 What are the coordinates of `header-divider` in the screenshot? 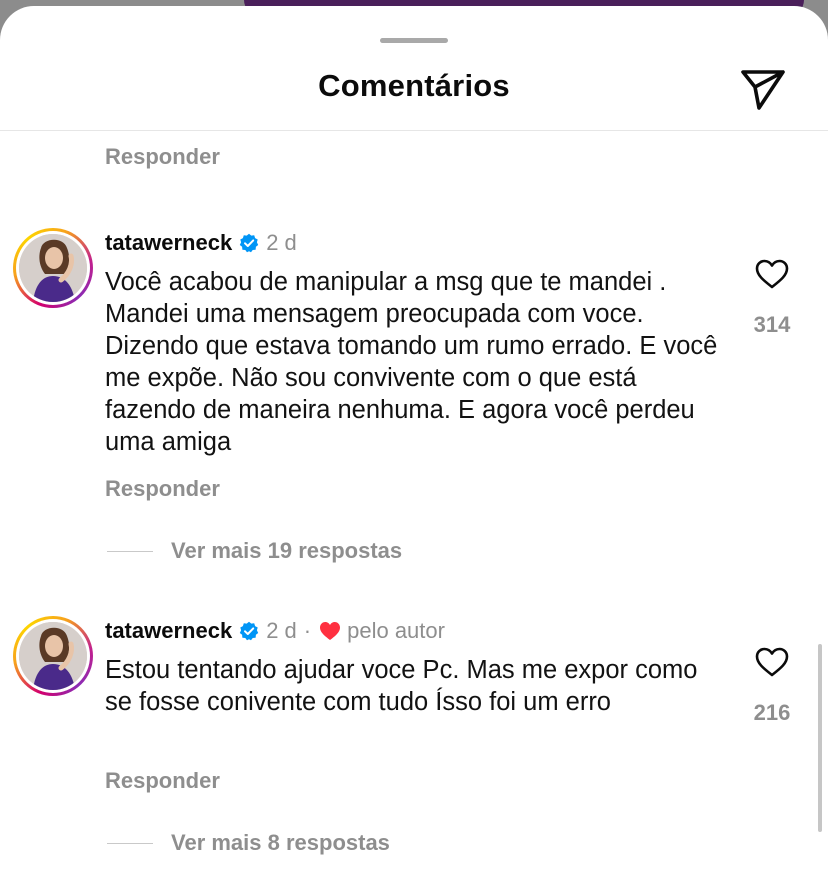 It's located at (414, 130).